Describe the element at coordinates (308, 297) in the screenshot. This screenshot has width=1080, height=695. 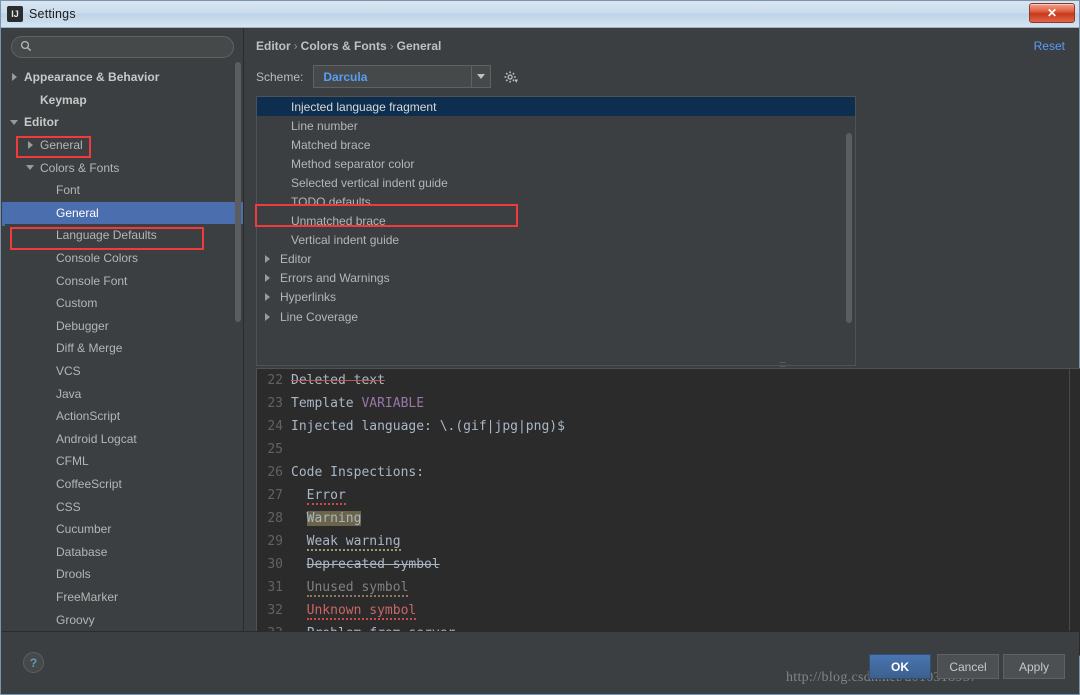
I see `attribute-label: Hyperlinks` at that location.